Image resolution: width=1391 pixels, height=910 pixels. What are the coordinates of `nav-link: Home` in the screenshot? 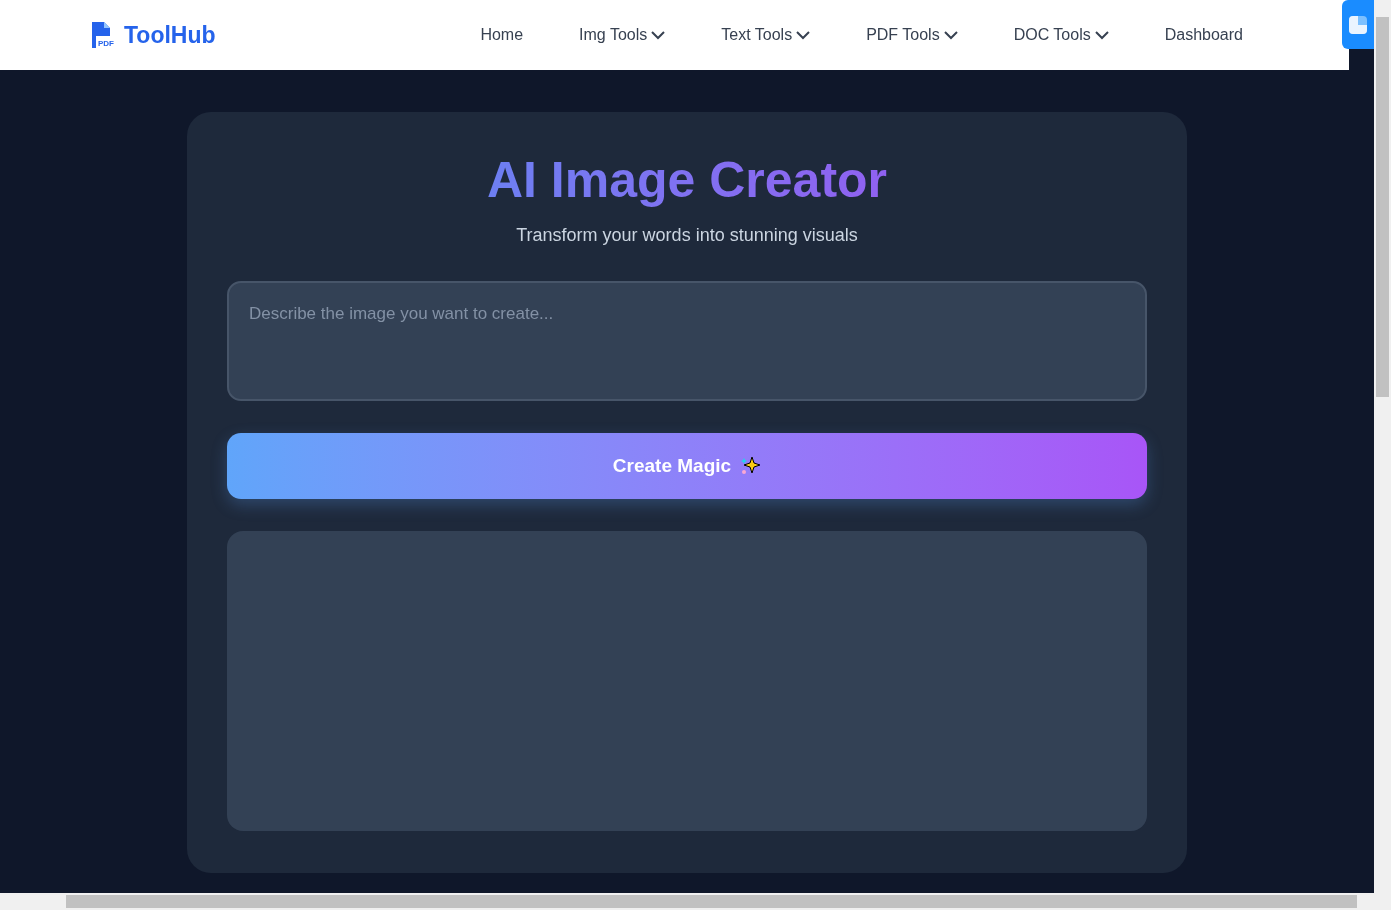 It's located at (502, 35).